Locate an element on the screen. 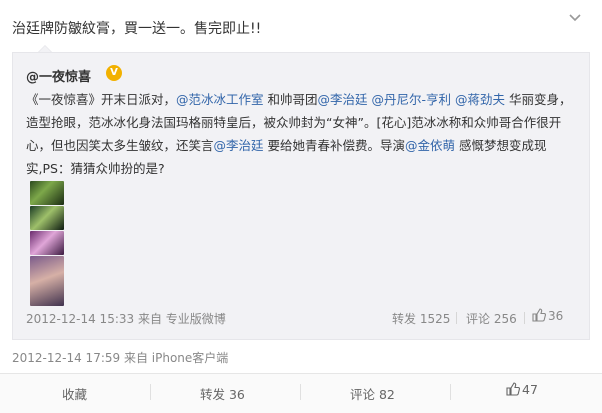  post-text: 治廷牌防皺紋膏，買一送一。售完即止!! is located at coordinates (137, 29).